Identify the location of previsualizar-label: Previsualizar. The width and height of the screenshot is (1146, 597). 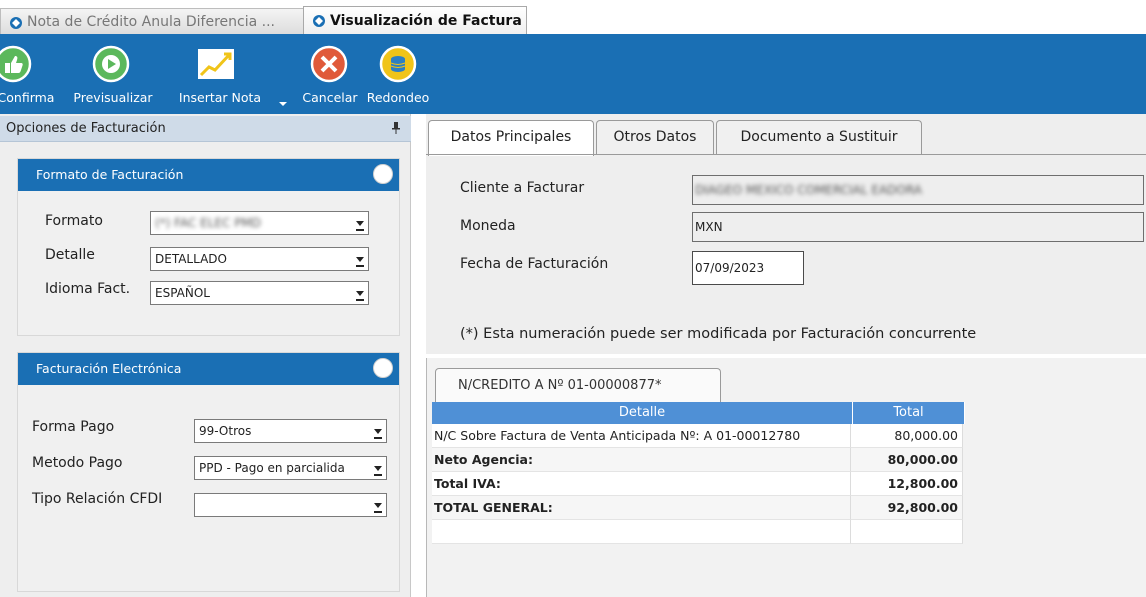
(113, 97).